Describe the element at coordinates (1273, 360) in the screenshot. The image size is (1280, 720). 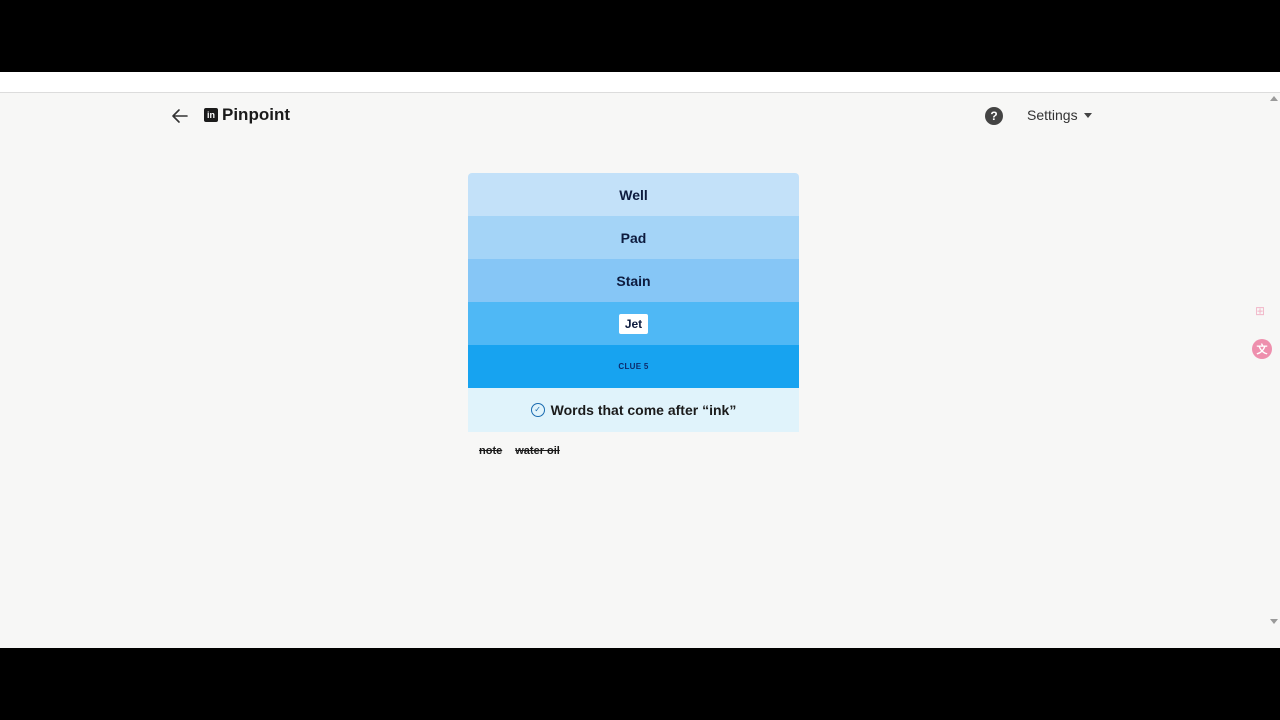
I see `scrollbar` at that location.